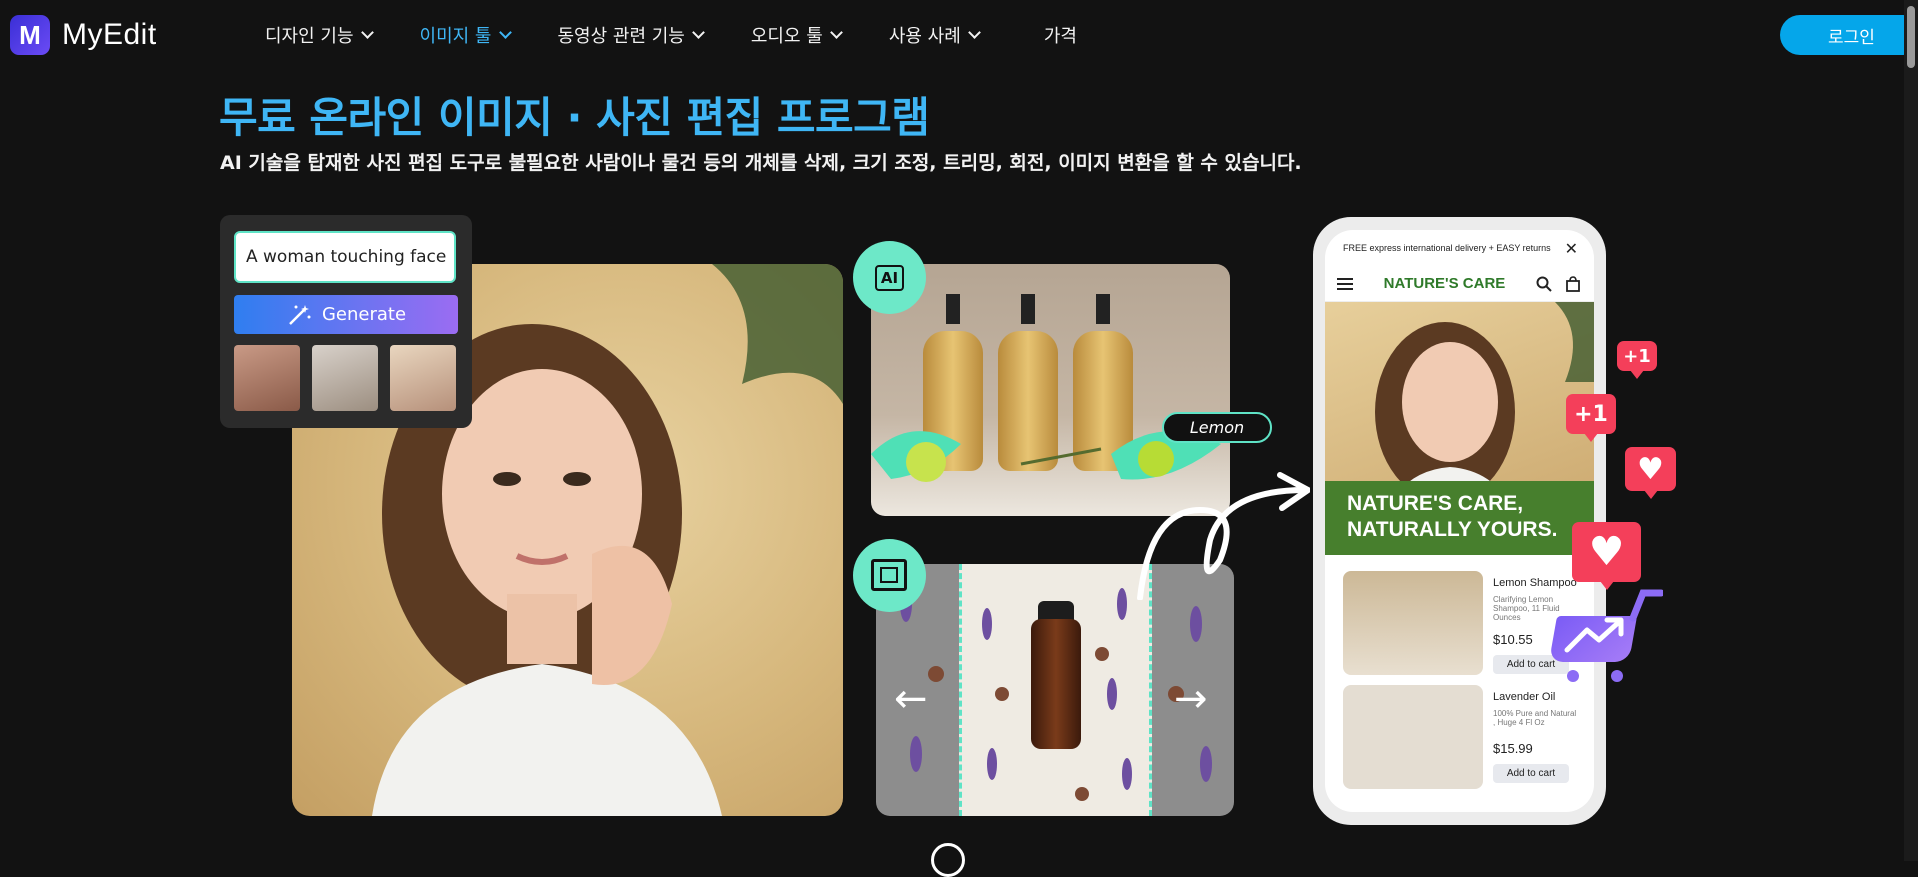  What do you see at coordinates (109, 34) in the screenshot?
I see `logo-text: MyEdit` at bounding box center [109, 34].